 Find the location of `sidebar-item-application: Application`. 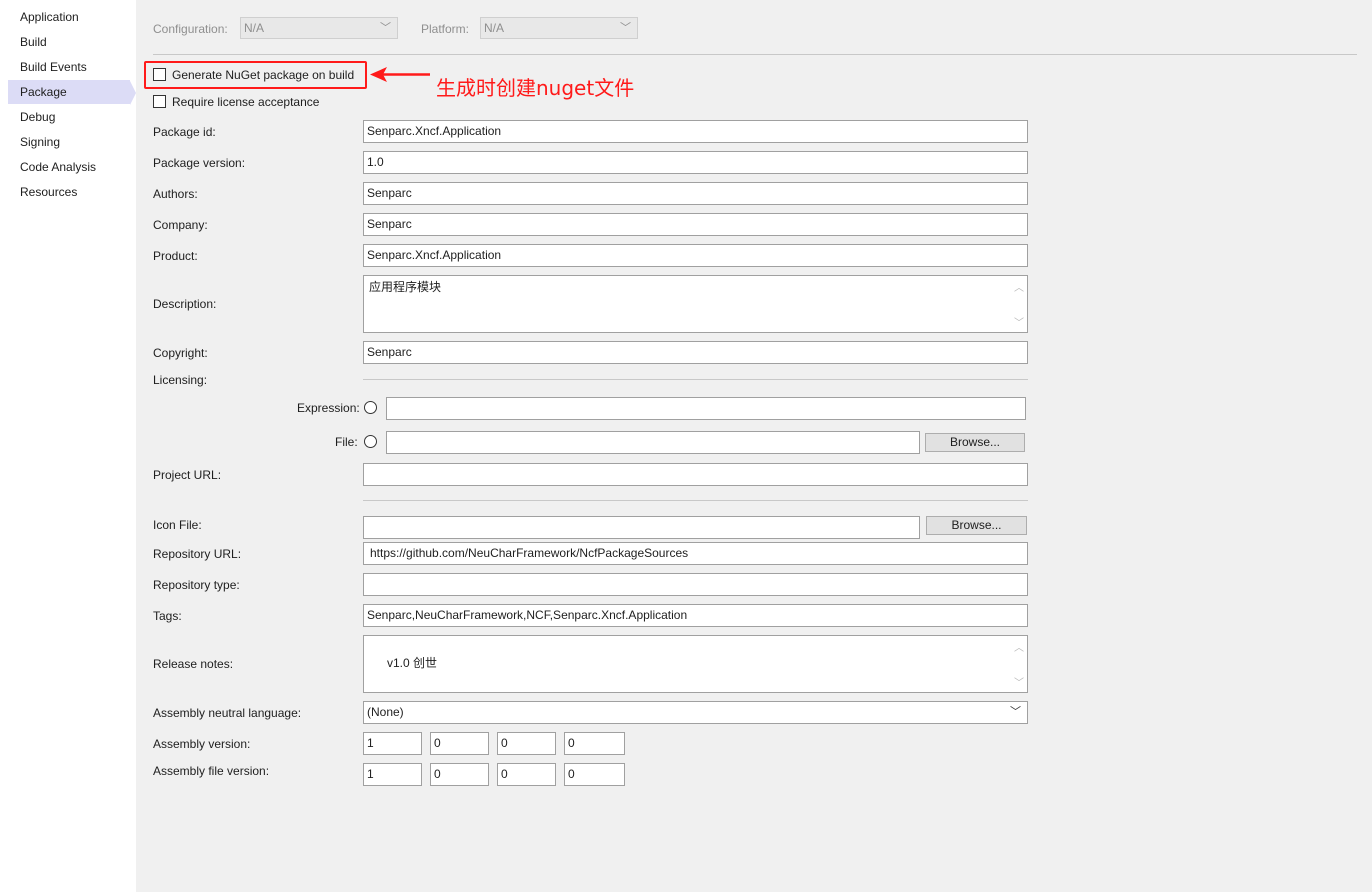

sidebar-item-application: Application is located at coordinates (69, 17).